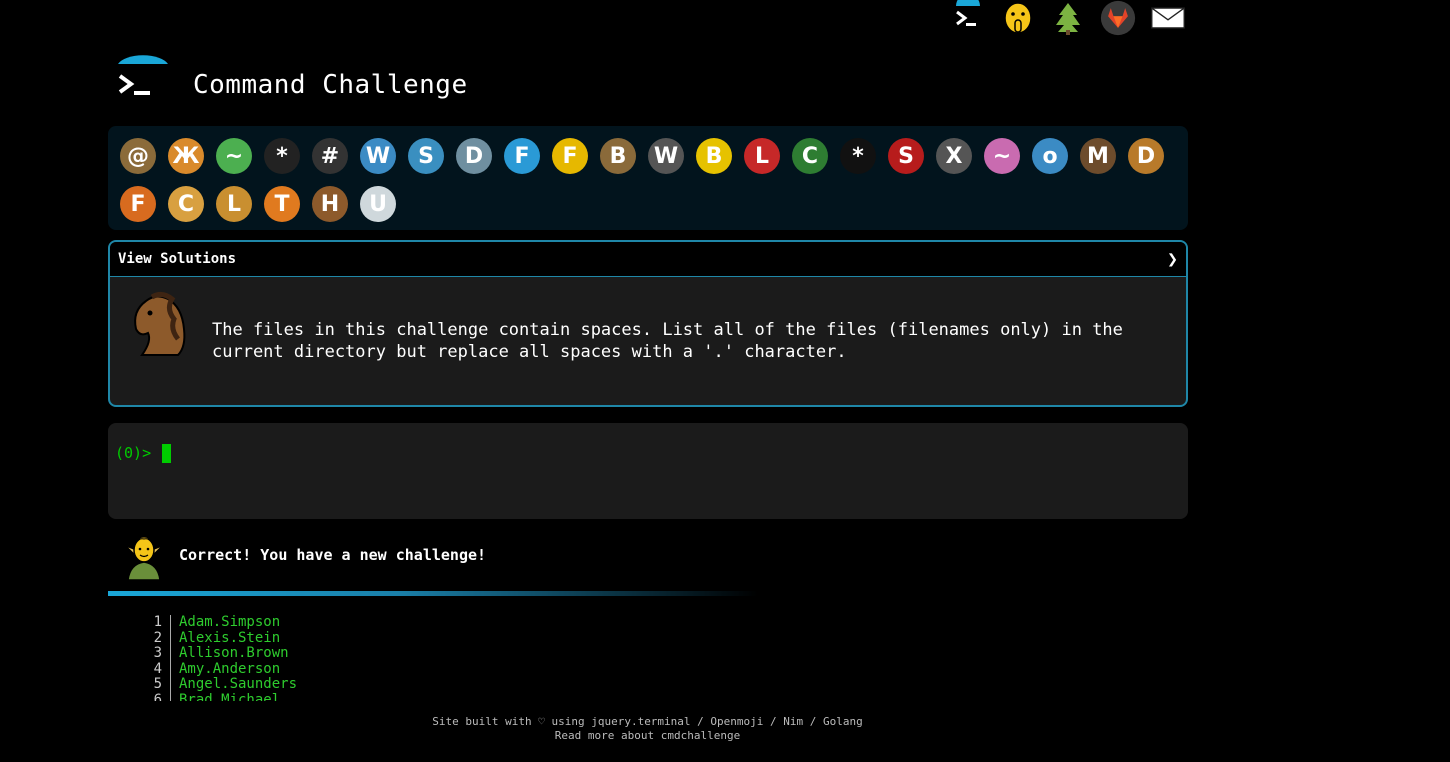 This screenshot has width=1450, height=762. I want to click on output-line: 5 Angel.Saunders, so click(340, 685).